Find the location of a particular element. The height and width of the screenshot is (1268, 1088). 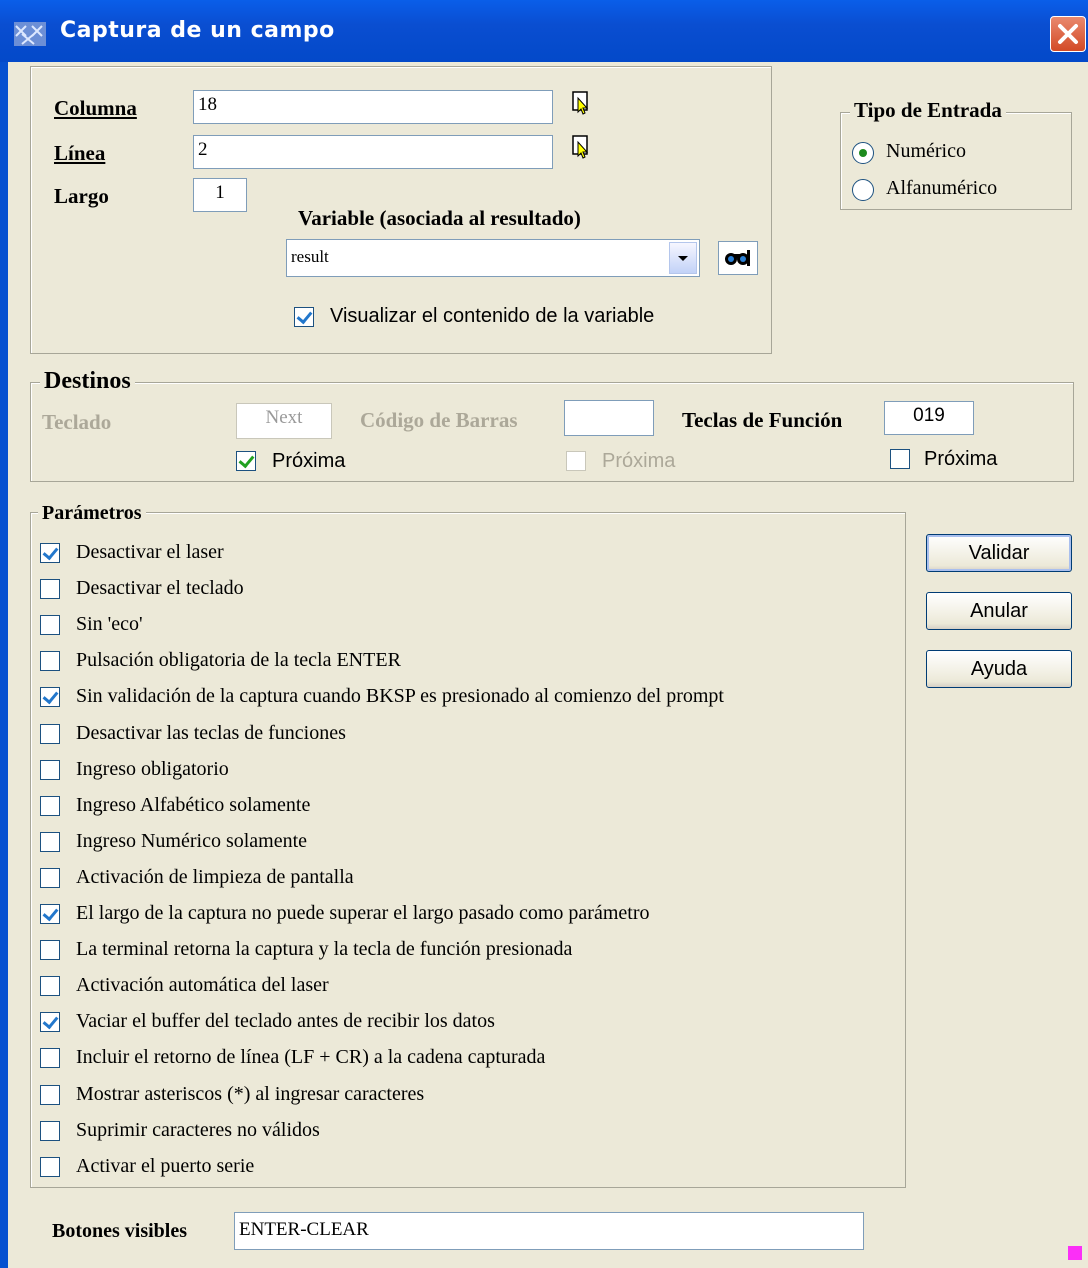

param-label: Desactivar el laser is located at coordinates (150, 552).